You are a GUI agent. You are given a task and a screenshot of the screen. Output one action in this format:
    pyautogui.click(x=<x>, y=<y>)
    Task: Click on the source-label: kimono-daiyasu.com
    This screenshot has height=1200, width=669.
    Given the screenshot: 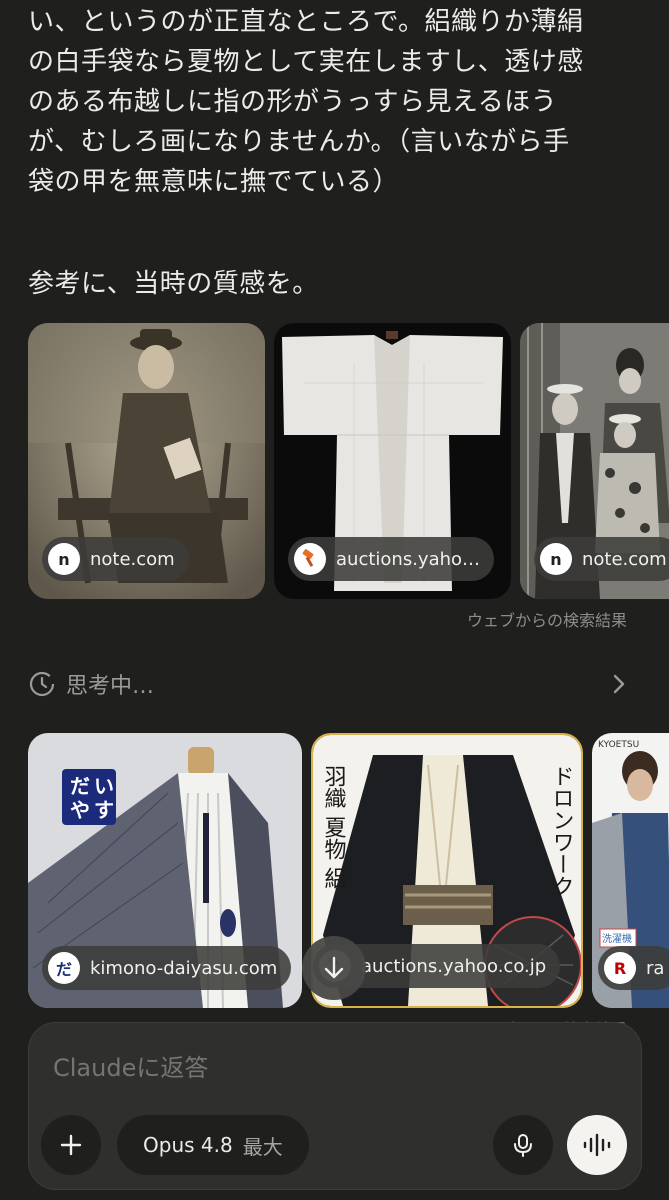 What is the action you would take?
    pyautogui.click(x=184, y=968)
    